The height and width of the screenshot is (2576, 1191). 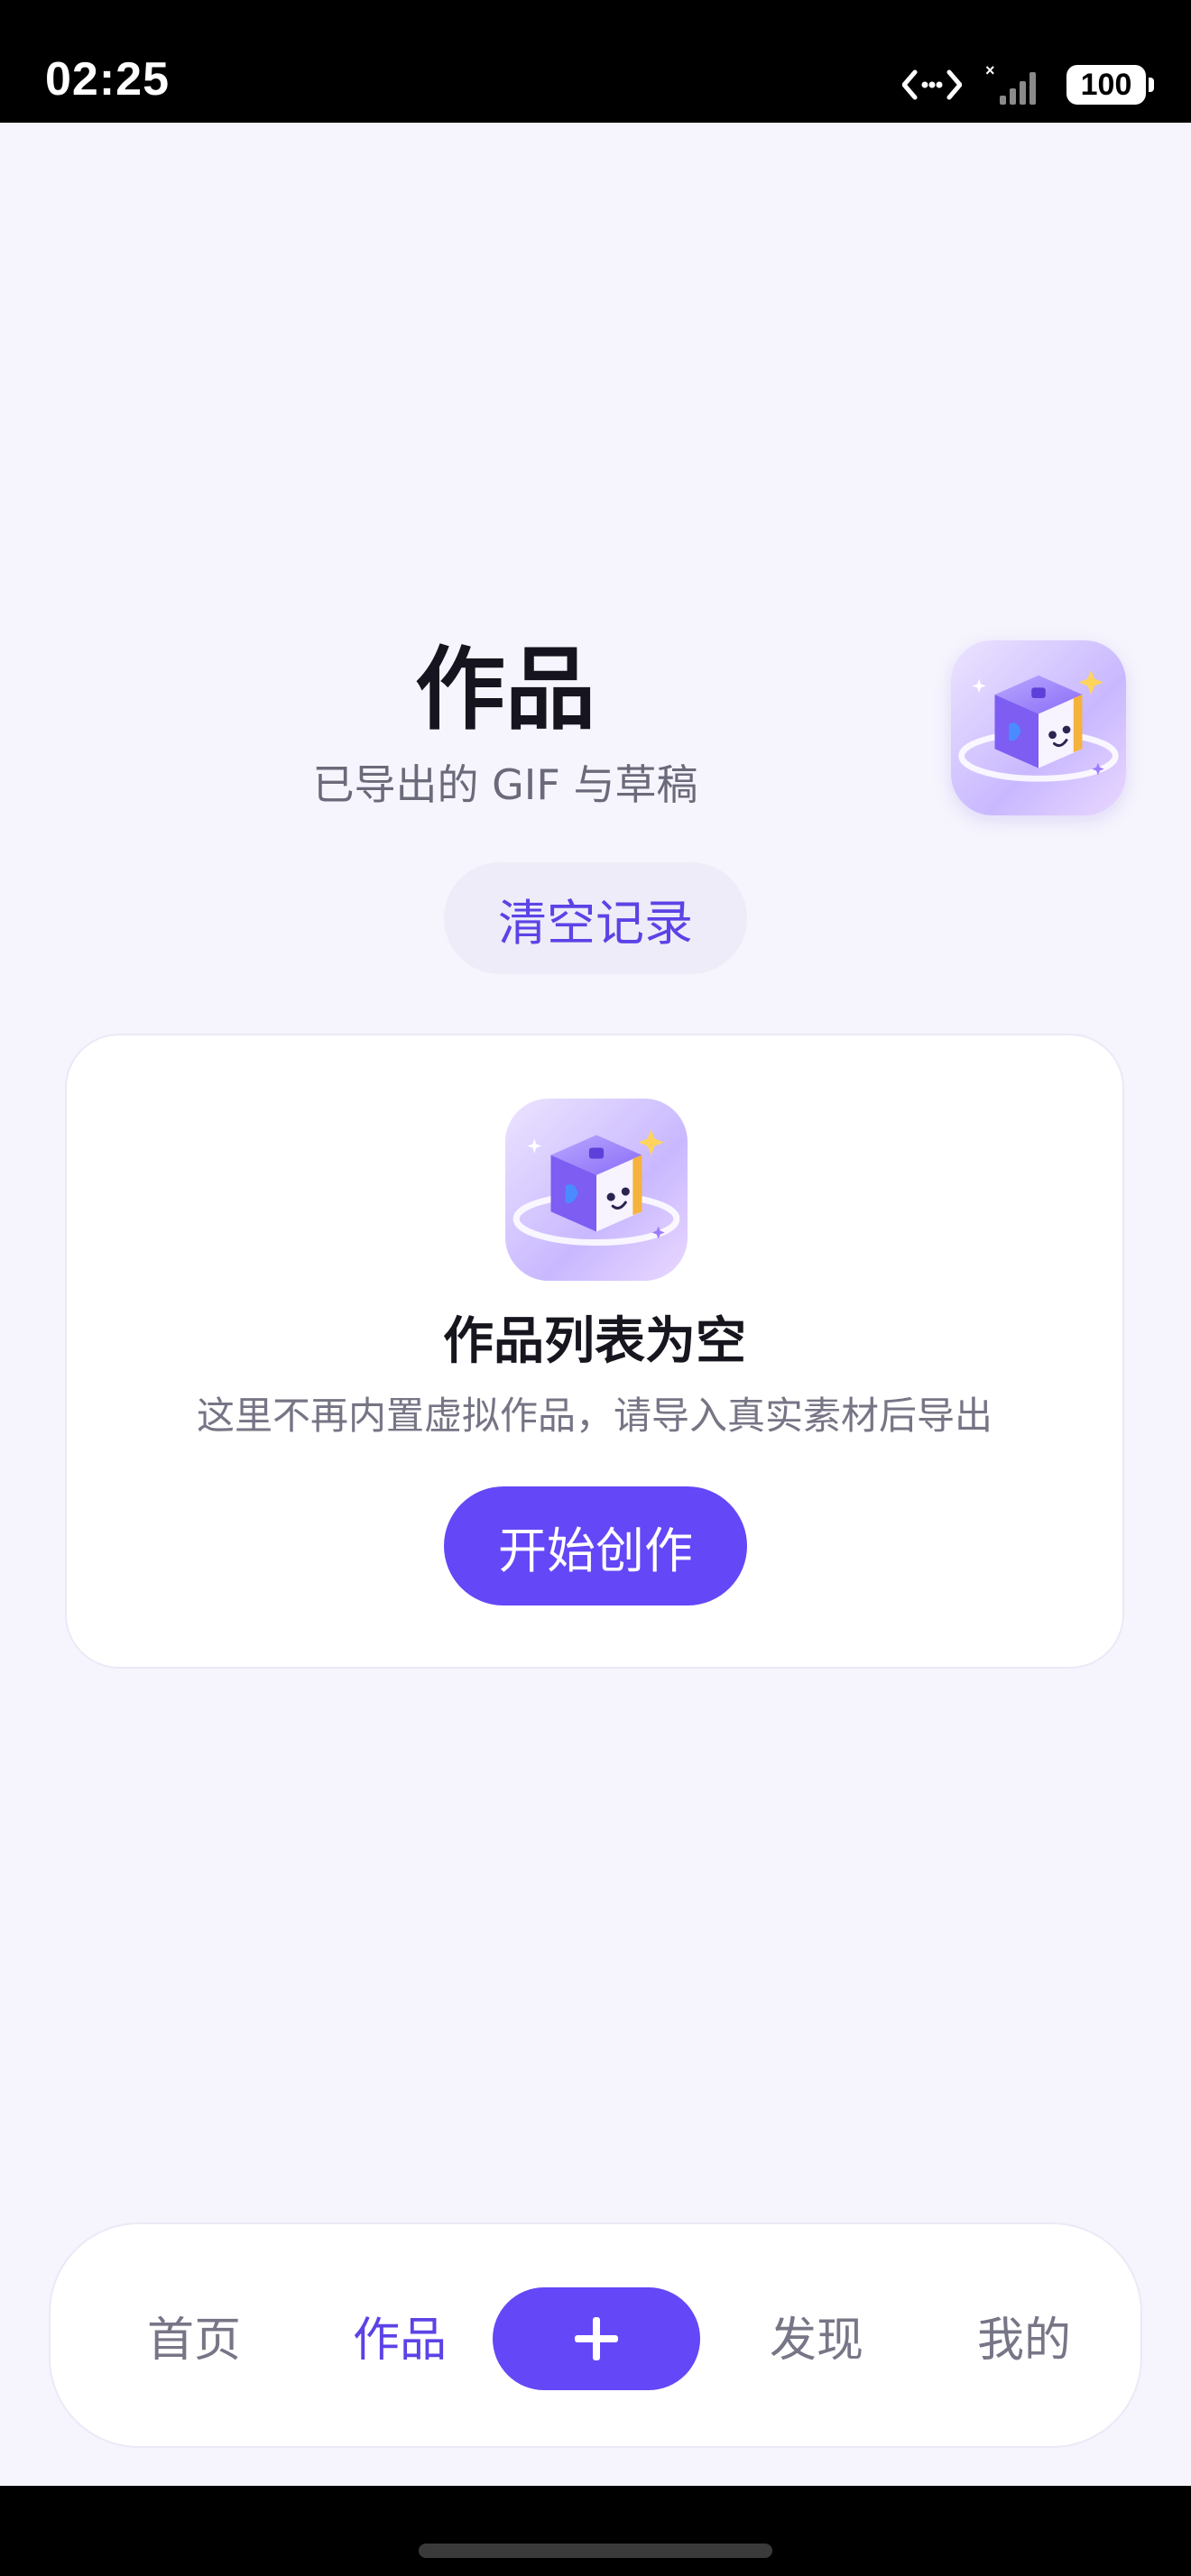 I want to click on page-title: 作品, so click(x=505, y=690).